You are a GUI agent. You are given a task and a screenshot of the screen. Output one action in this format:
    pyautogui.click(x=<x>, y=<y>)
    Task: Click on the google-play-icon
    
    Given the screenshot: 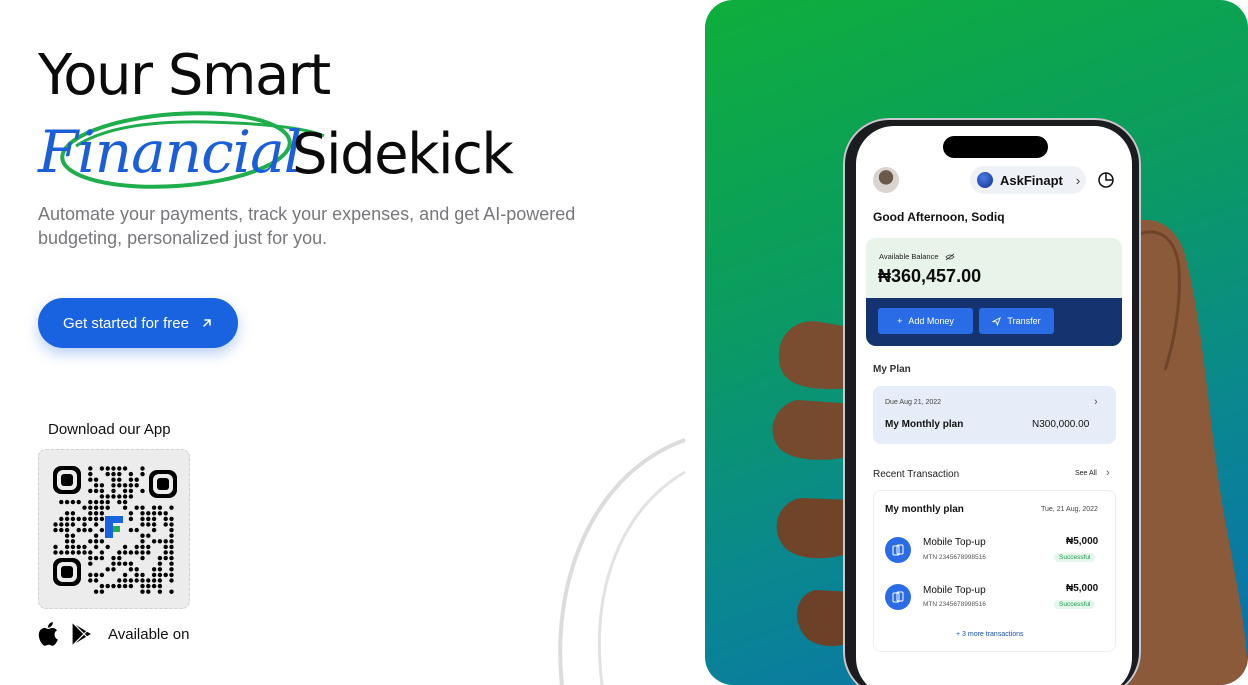 What is the action you would take?
    pyautogui.click(x=82, y=634)
    